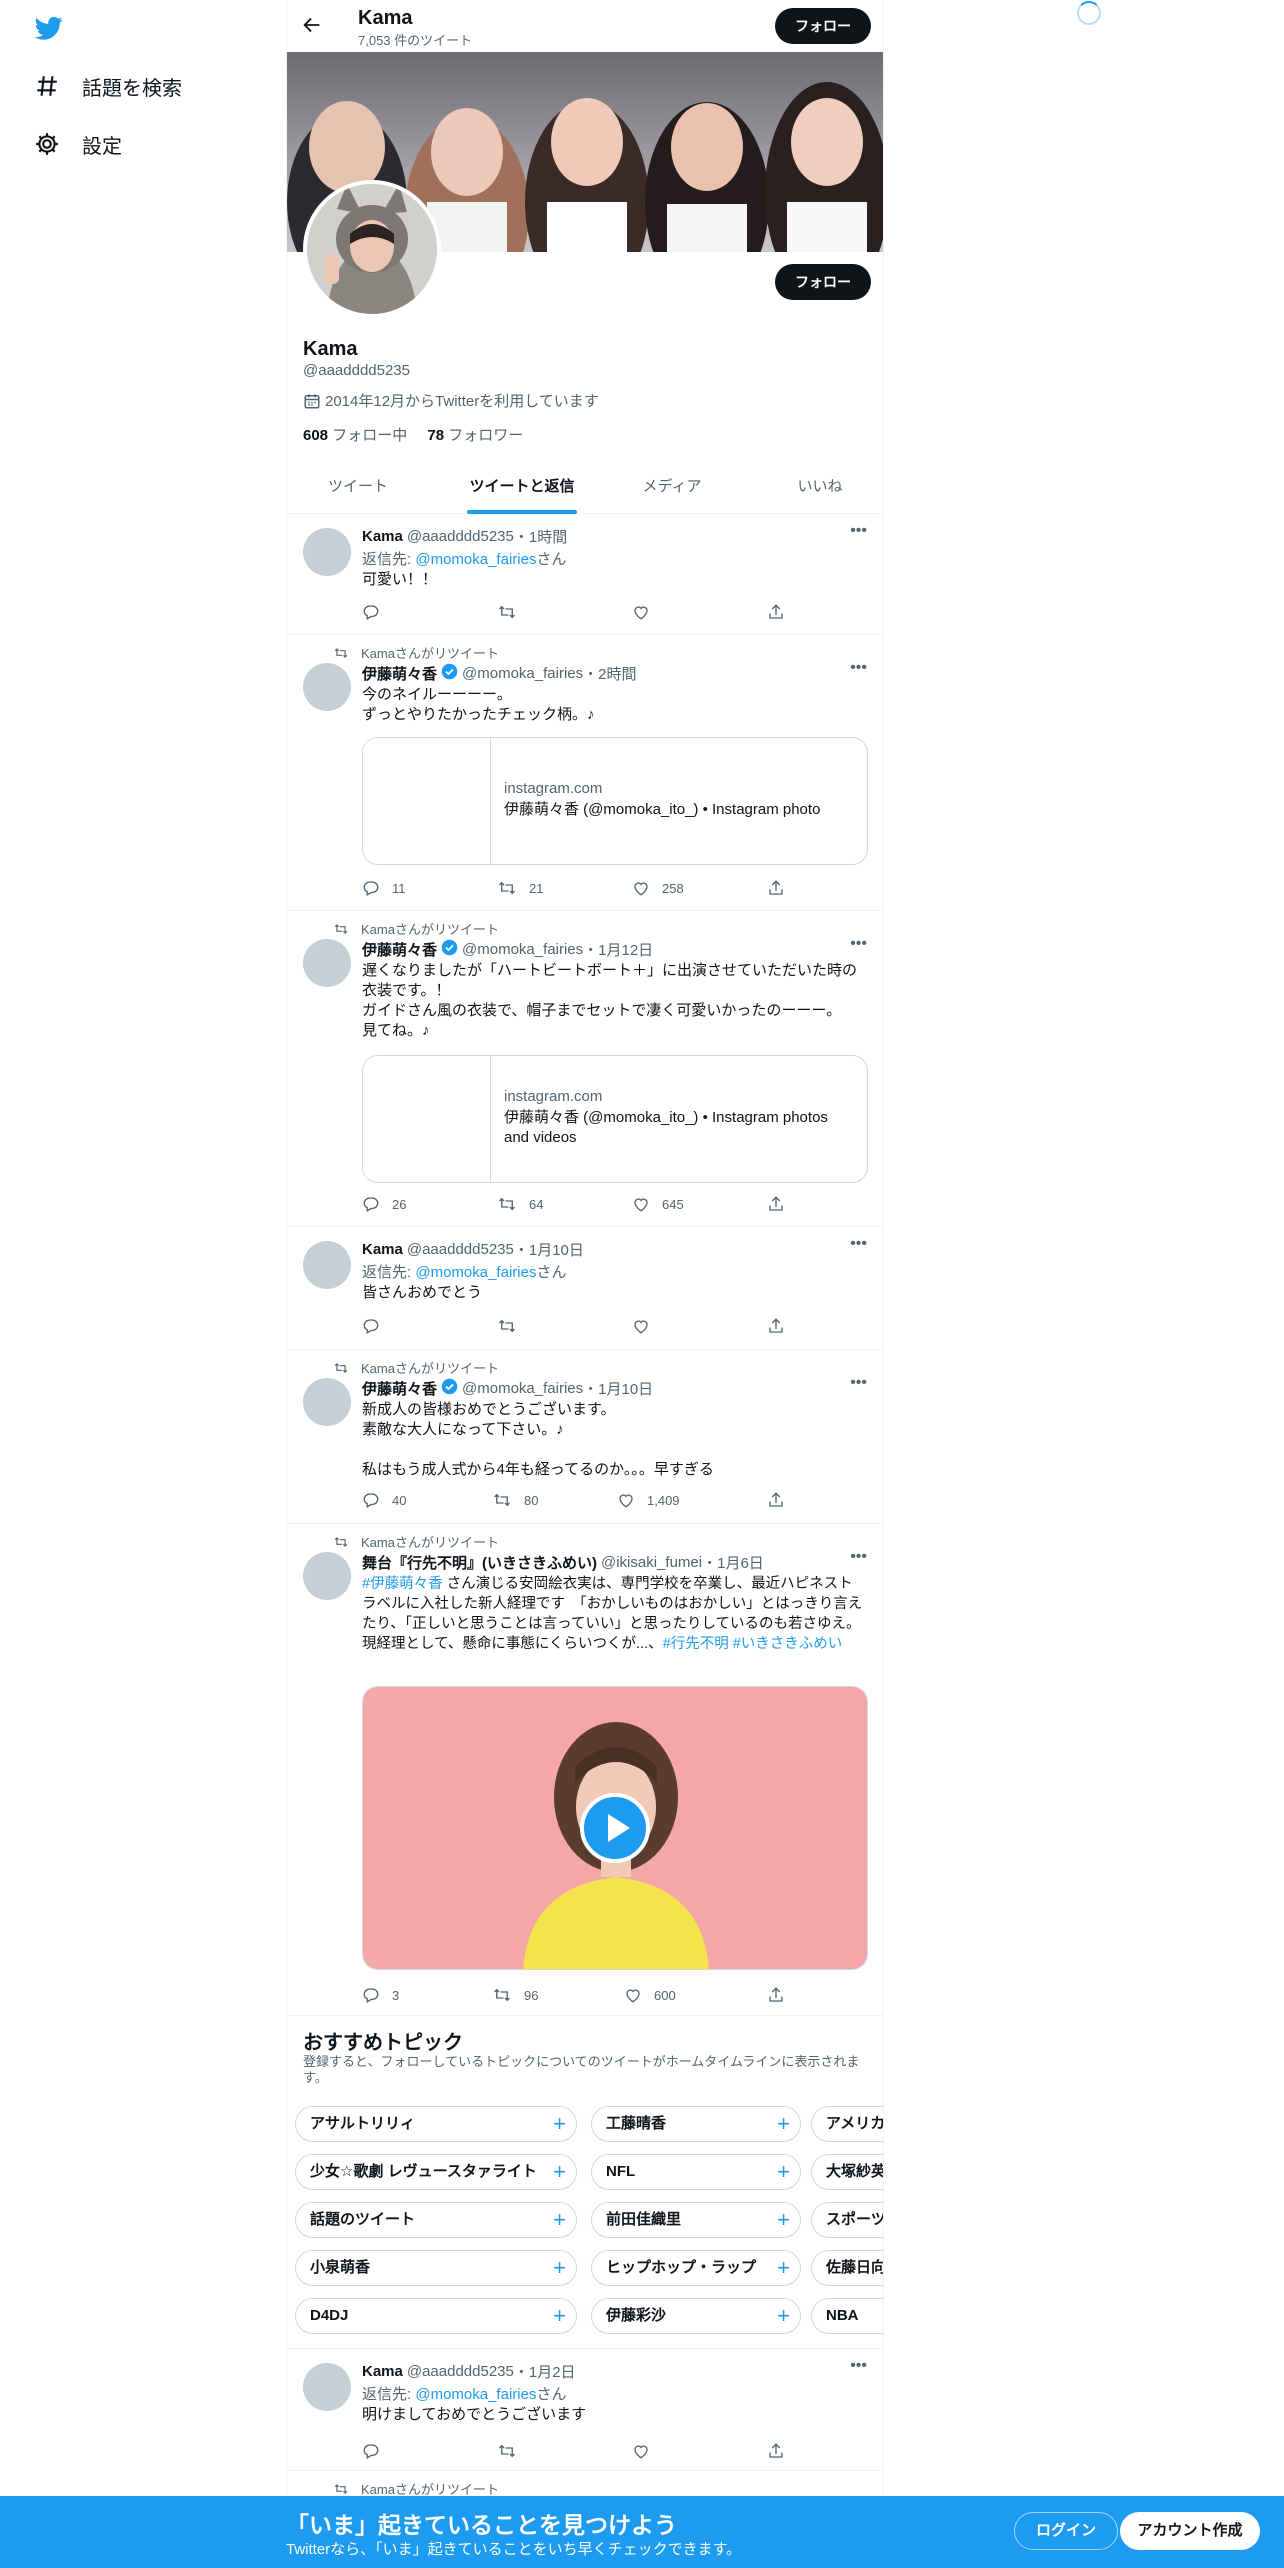 This screenshot has height=2568, width=1284. Describe the element at coordinates (672, 490) in the screenshot. I see `tab-media: メディア` at that location.